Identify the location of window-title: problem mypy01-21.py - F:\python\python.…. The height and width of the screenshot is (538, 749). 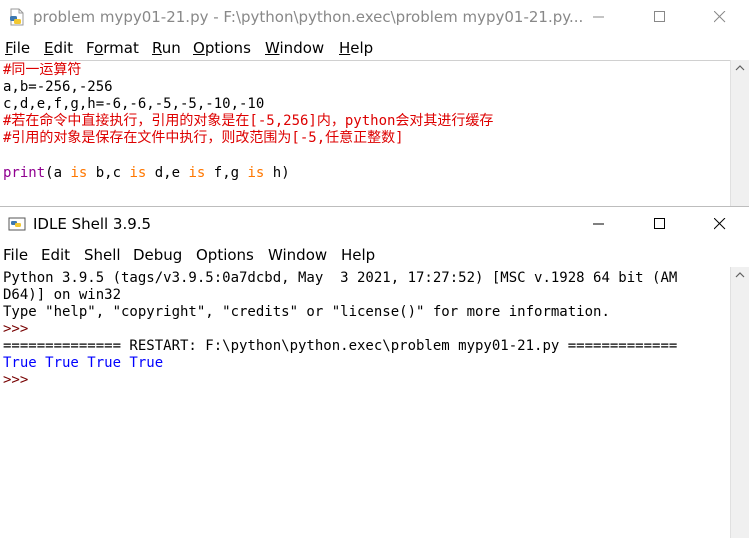
(308, 17).